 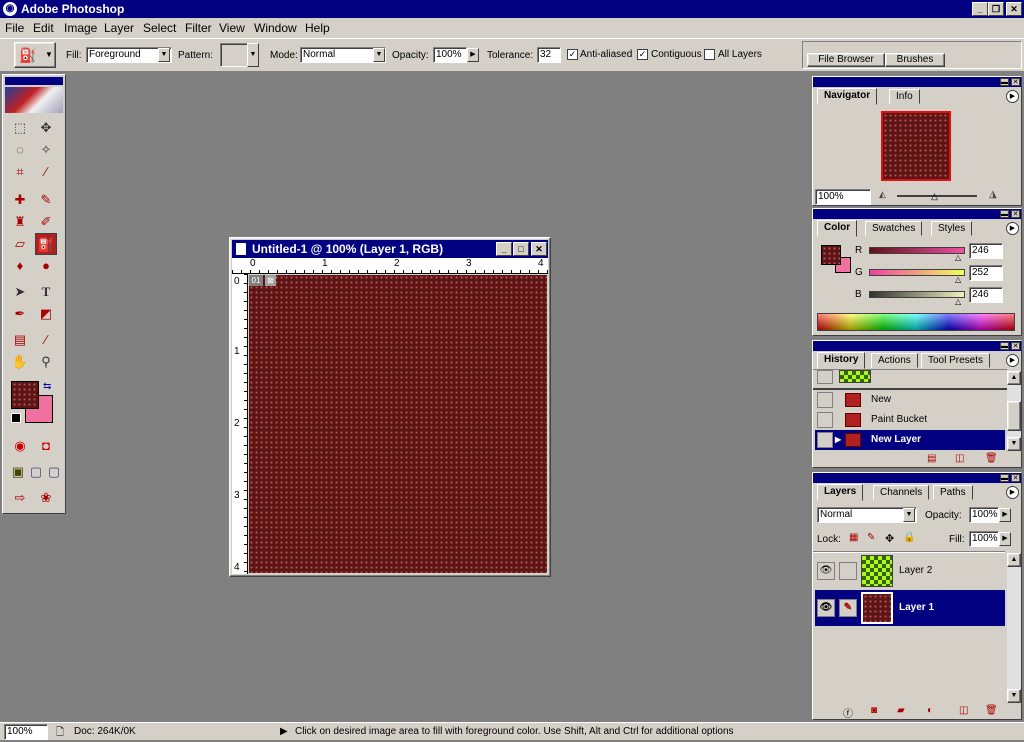 What do you see at coordinates (958, 279) in the screenshot?
I see `g-slider-handle: △` at bounding box center [958, 279].